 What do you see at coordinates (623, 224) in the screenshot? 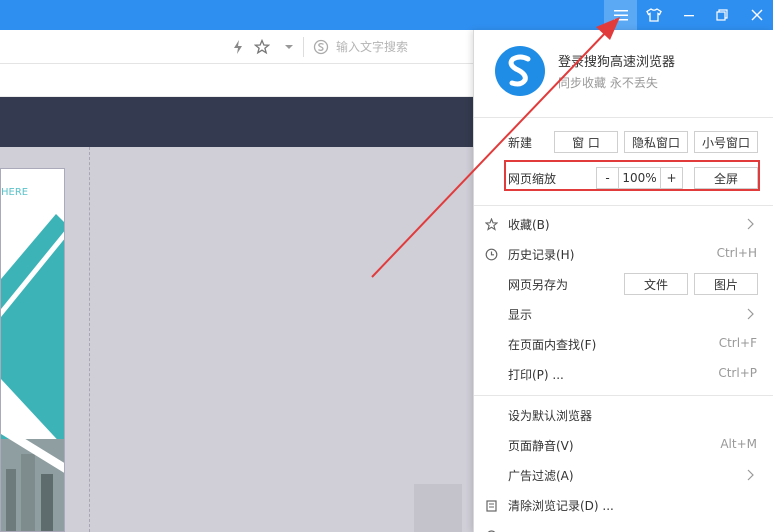
I see `menu-item-favorites: 收藏(B)` at bounding box center [623, 224].